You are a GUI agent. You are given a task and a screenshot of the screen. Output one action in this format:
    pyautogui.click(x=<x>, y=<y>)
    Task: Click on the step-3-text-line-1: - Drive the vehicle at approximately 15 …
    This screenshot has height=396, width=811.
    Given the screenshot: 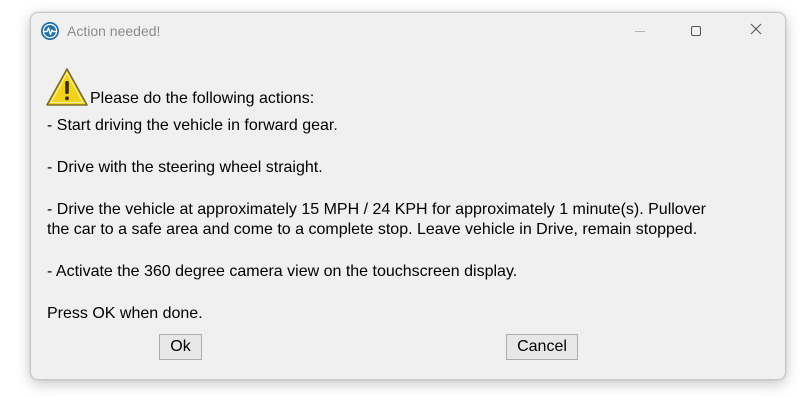 What is the action you would take?
    pyautogui.click(x=376, y=209)
    